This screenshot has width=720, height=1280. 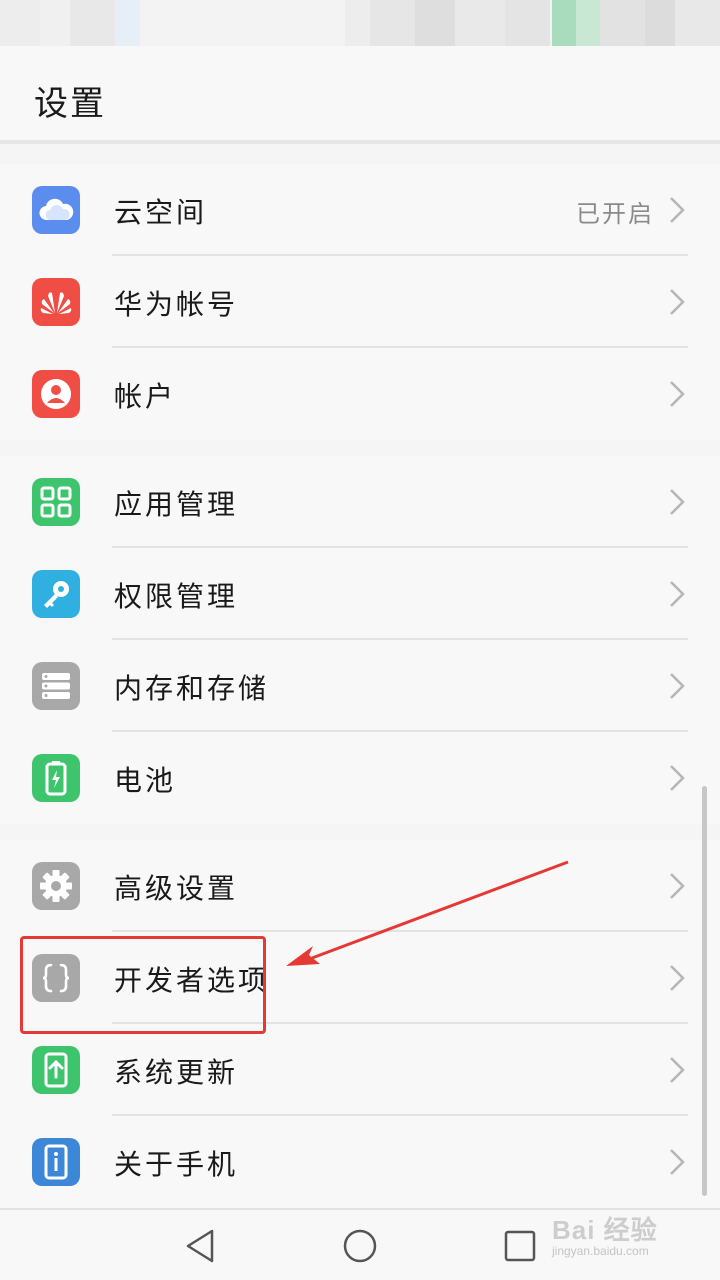 What do you see at coordinates (176, 888) in the screenshot?
I see `settings-item-label: 高级设置` at bounding box center [176, 888].